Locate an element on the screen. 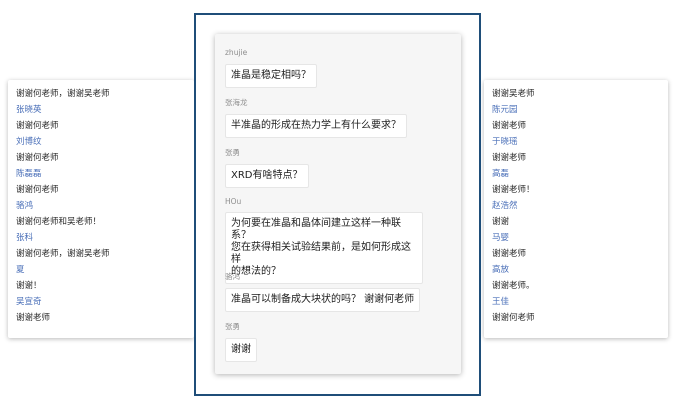 The width and height of the screenshot is (687, 403). chat-sender-name: 陈元园 is located at coordinates (505, 110).